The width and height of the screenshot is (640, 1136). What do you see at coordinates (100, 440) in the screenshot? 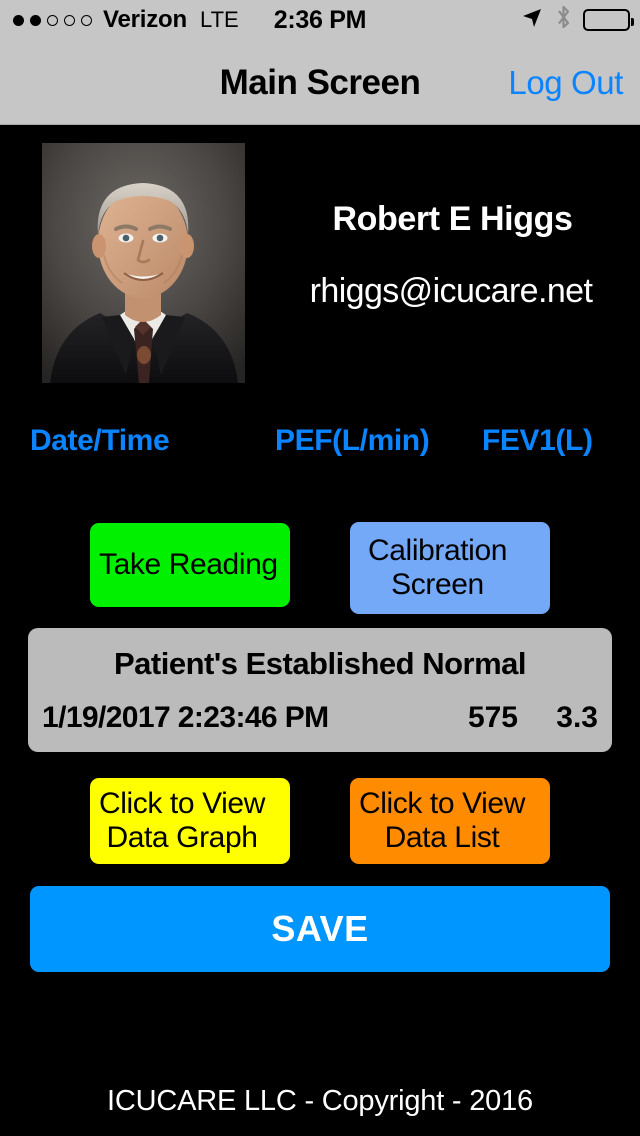
I see `column-header-datetime: Date/Time` at bounding box center [100, 440].